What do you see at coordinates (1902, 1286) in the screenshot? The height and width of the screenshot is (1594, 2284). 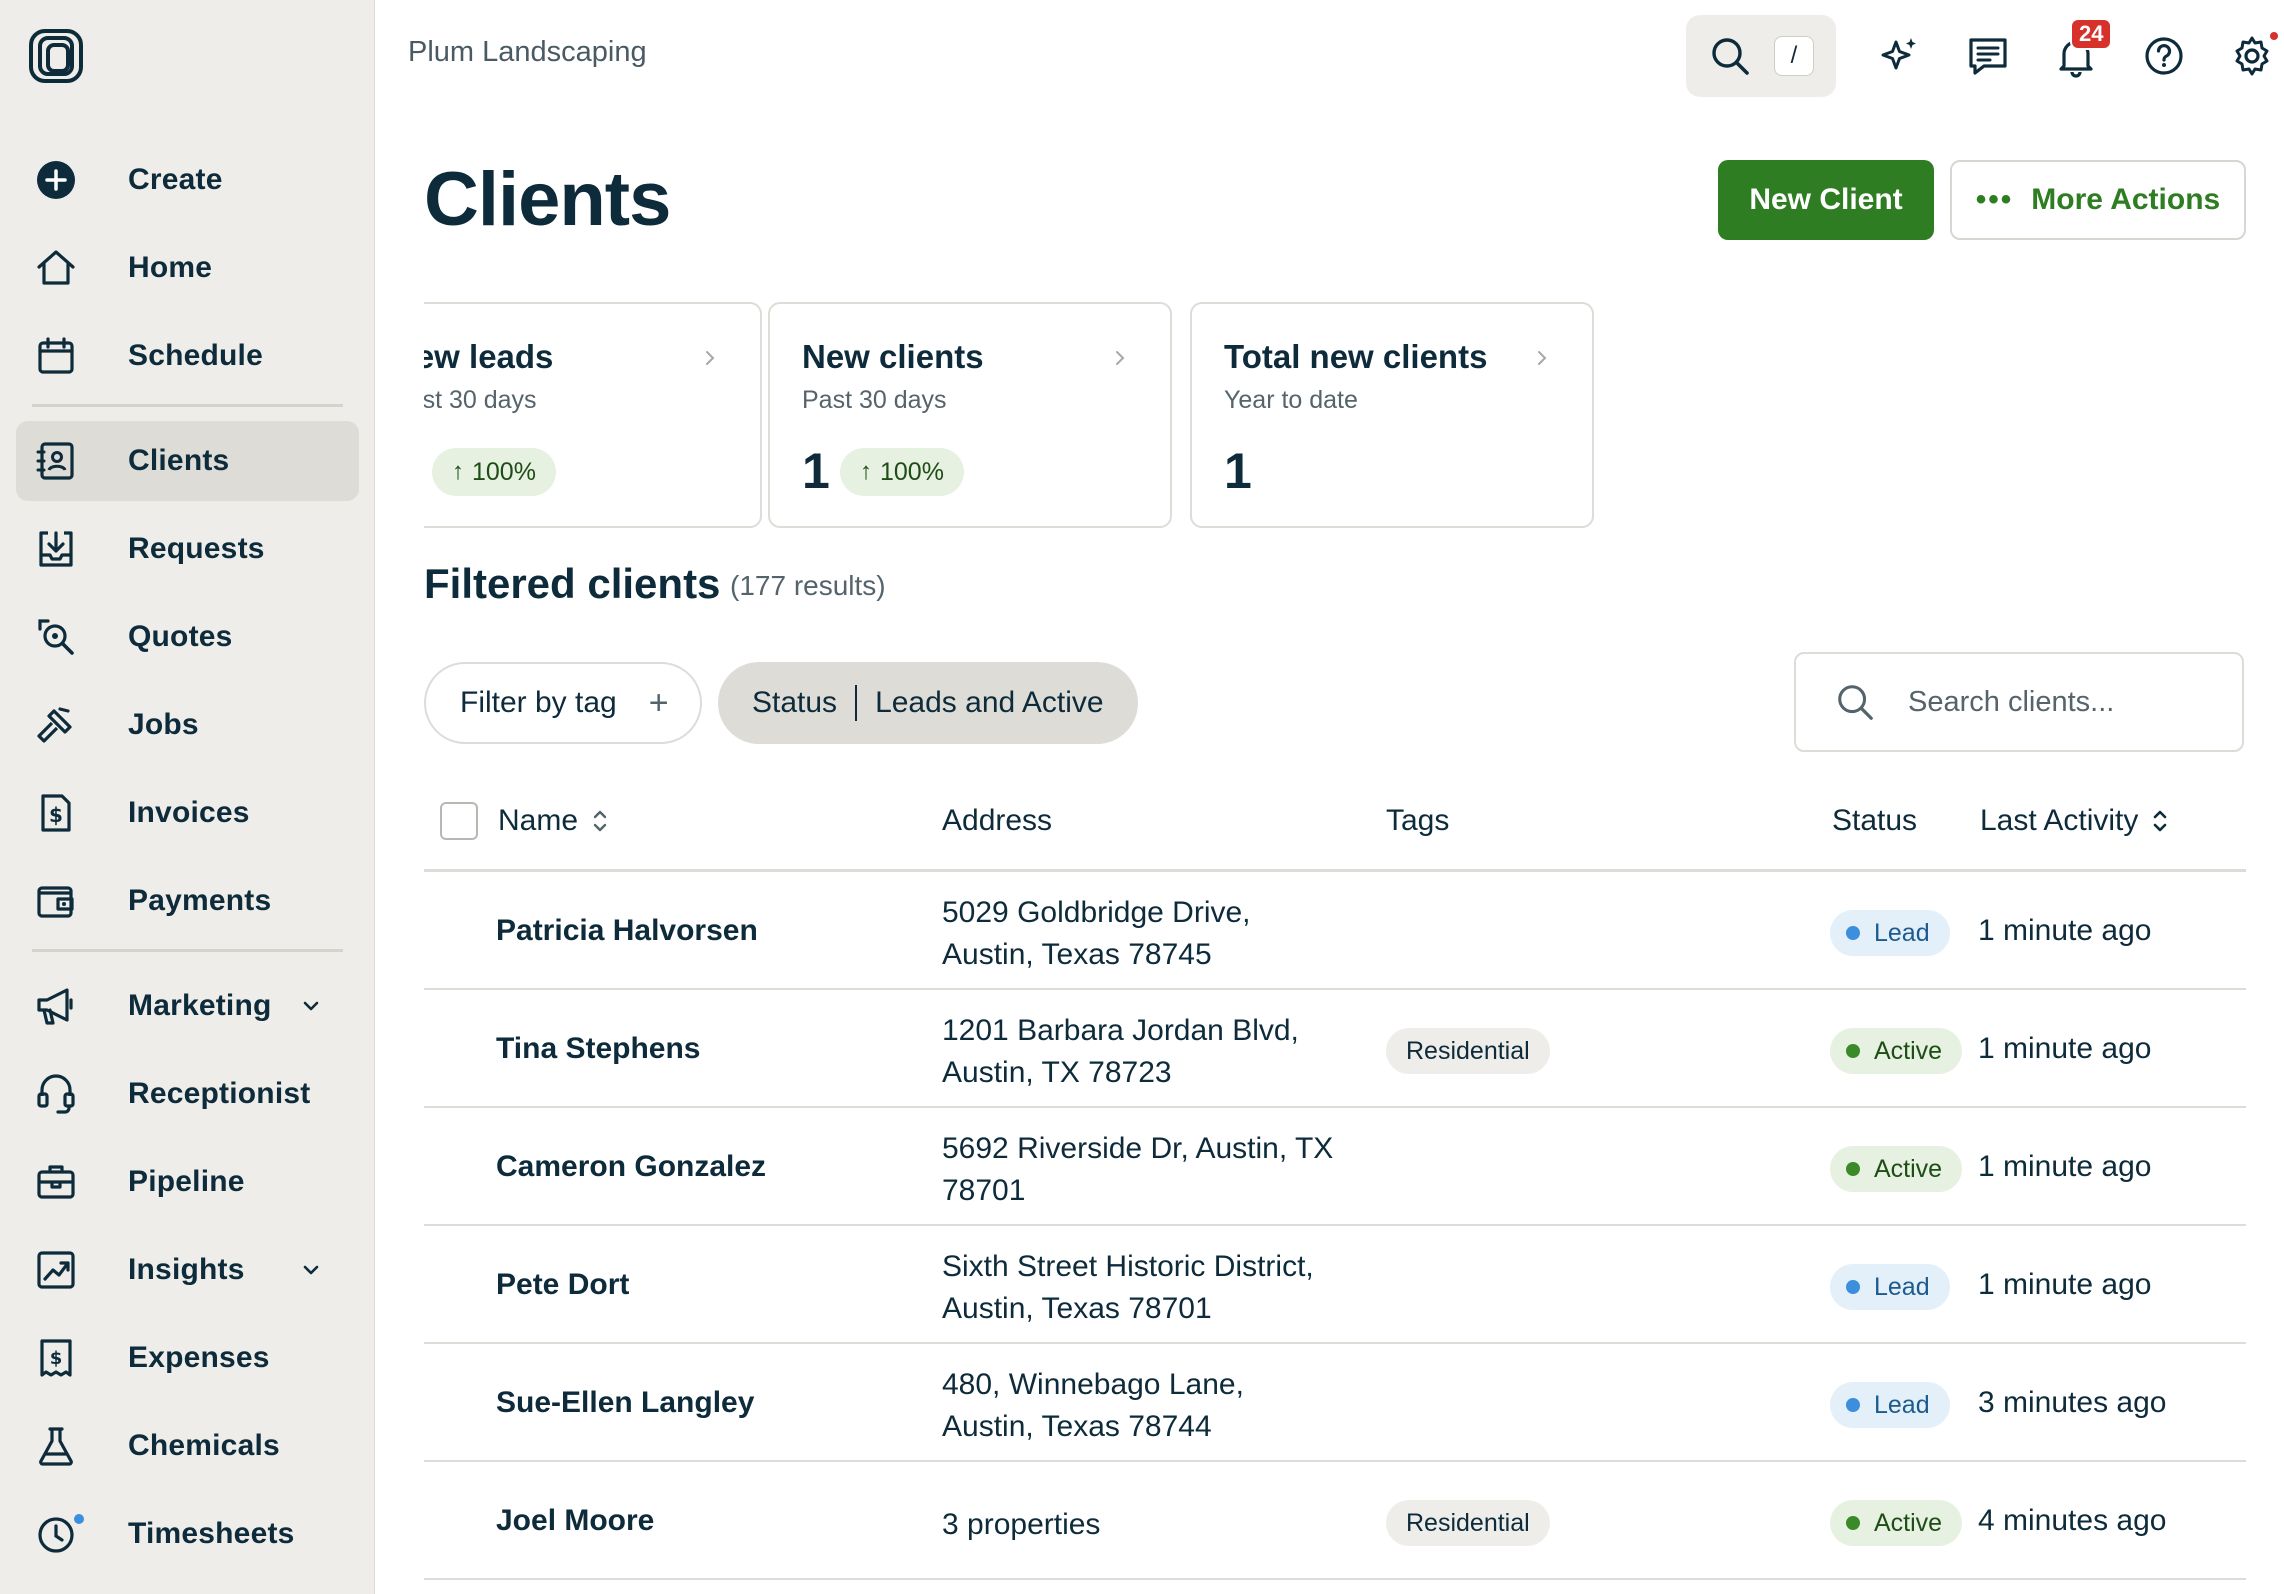 I see `status-label: Lead` at bounding box center [1902, 1286].